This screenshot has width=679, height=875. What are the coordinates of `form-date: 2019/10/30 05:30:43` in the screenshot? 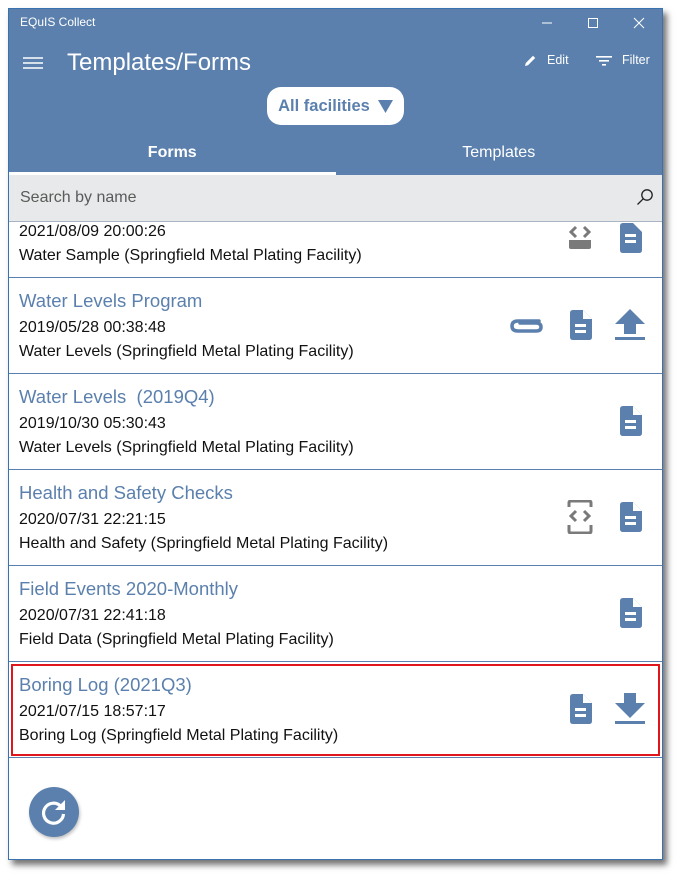 It's located at (92, 423).